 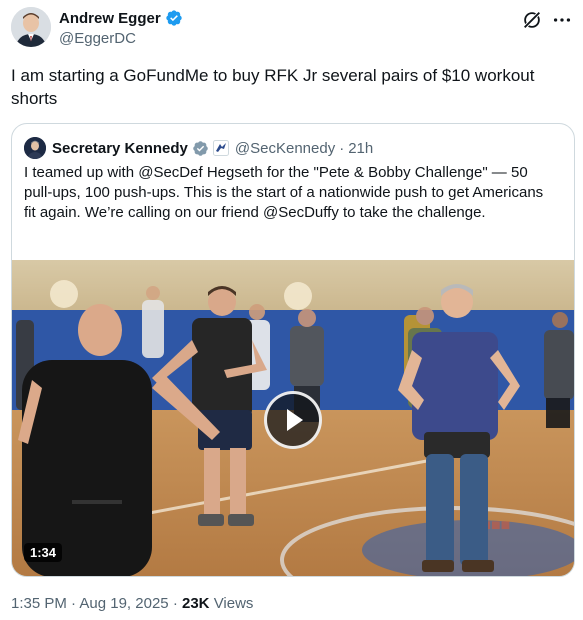 I want to click on play-icon, so click(x=295, y=420).